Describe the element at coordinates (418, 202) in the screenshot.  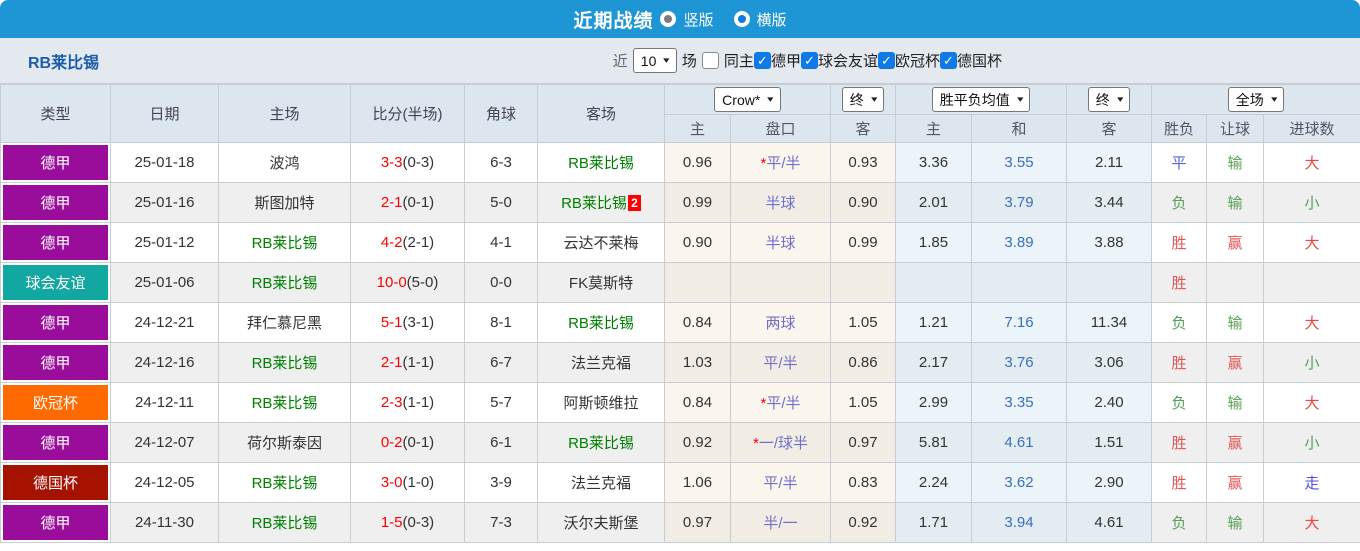
I see `halftime-score: (0-1)` at that location.